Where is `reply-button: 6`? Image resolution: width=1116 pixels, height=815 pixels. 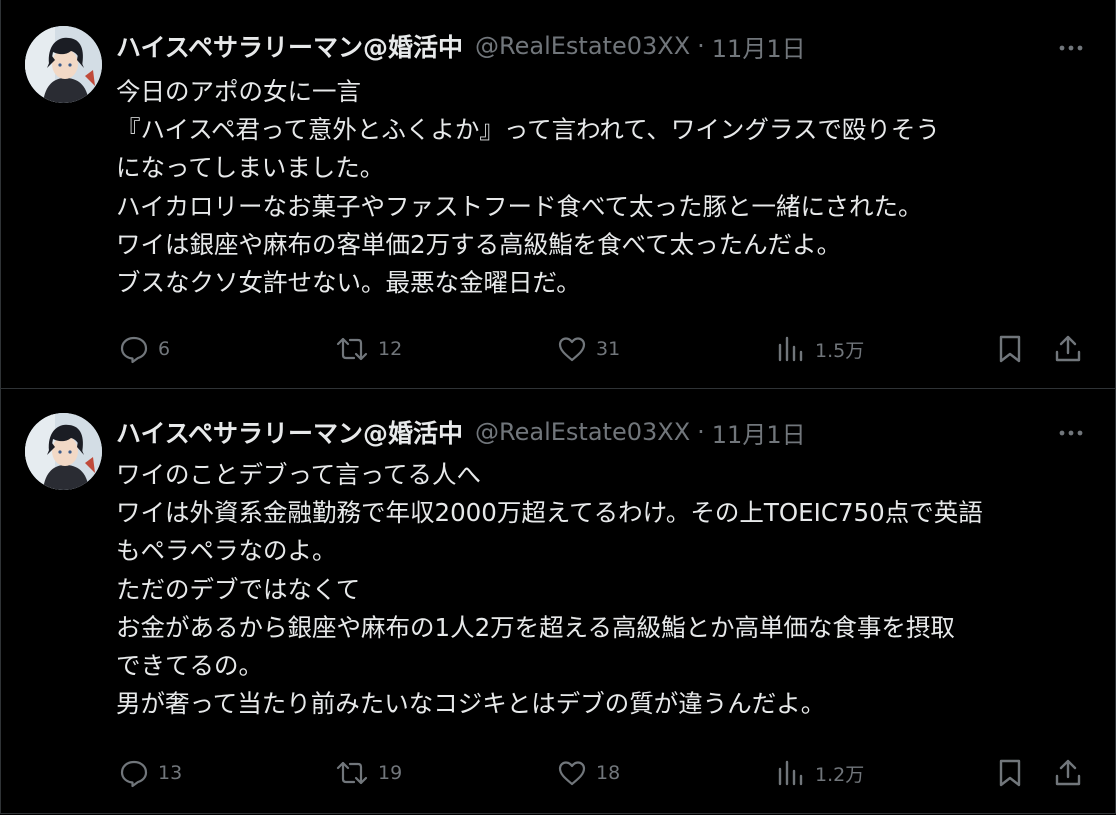 reply-button: 6 is located at coordinates (144, 349).